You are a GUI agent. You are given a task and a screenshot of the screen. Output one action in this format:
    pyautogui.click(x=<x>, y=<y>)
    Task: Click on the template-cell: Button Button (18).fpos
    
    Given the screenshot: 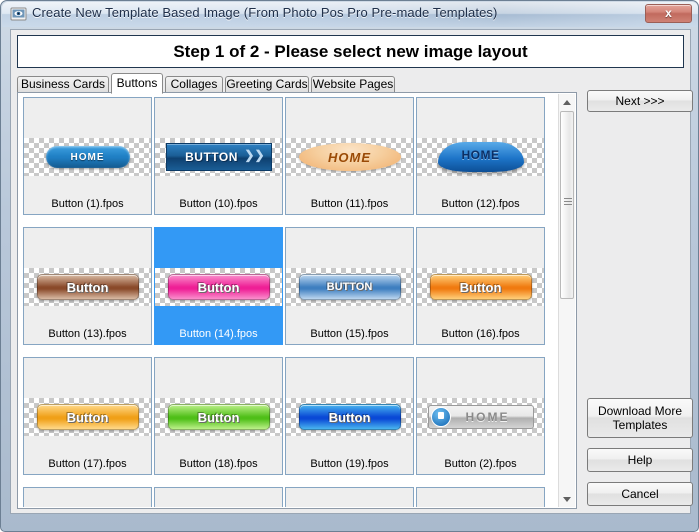 What is the action you would take?
    pyautogui.click(x=218, y=416)
    